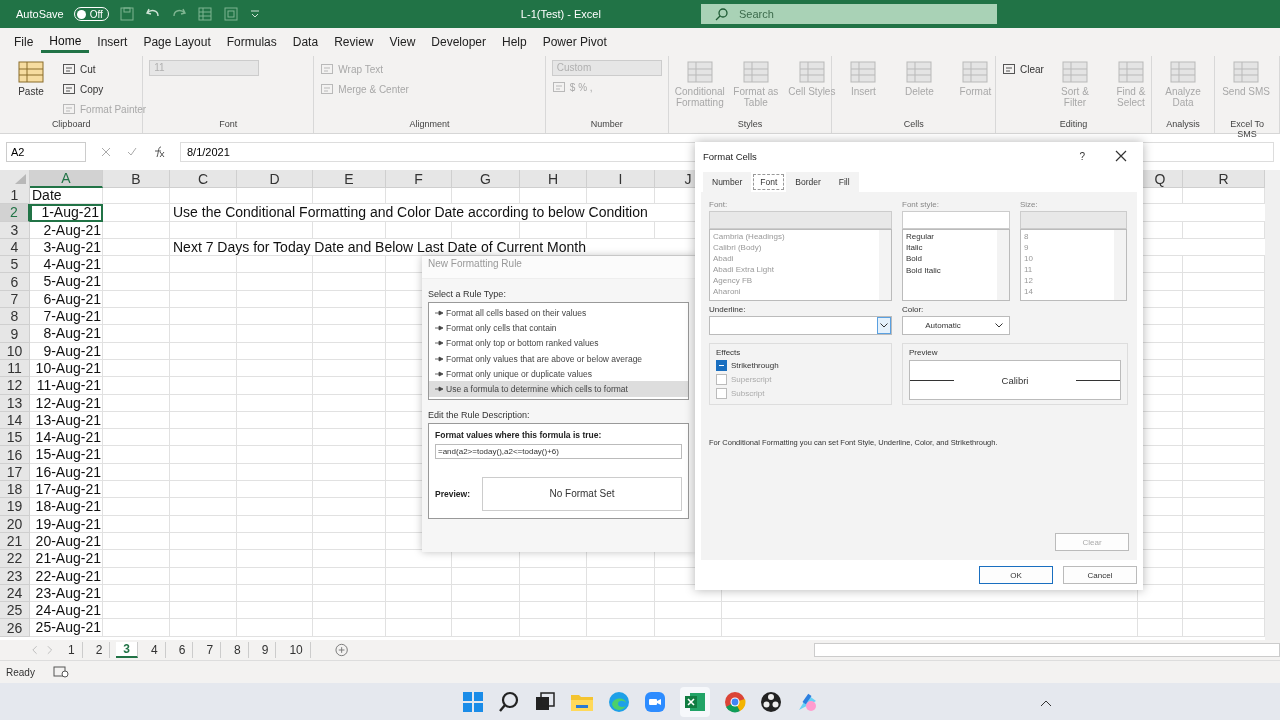 This screenshot has width=1280, height=720. What do you see at coordinates (769, 182) in the screenshot?
I see `dialog-tab: Font` at bounding box center [769, 182].